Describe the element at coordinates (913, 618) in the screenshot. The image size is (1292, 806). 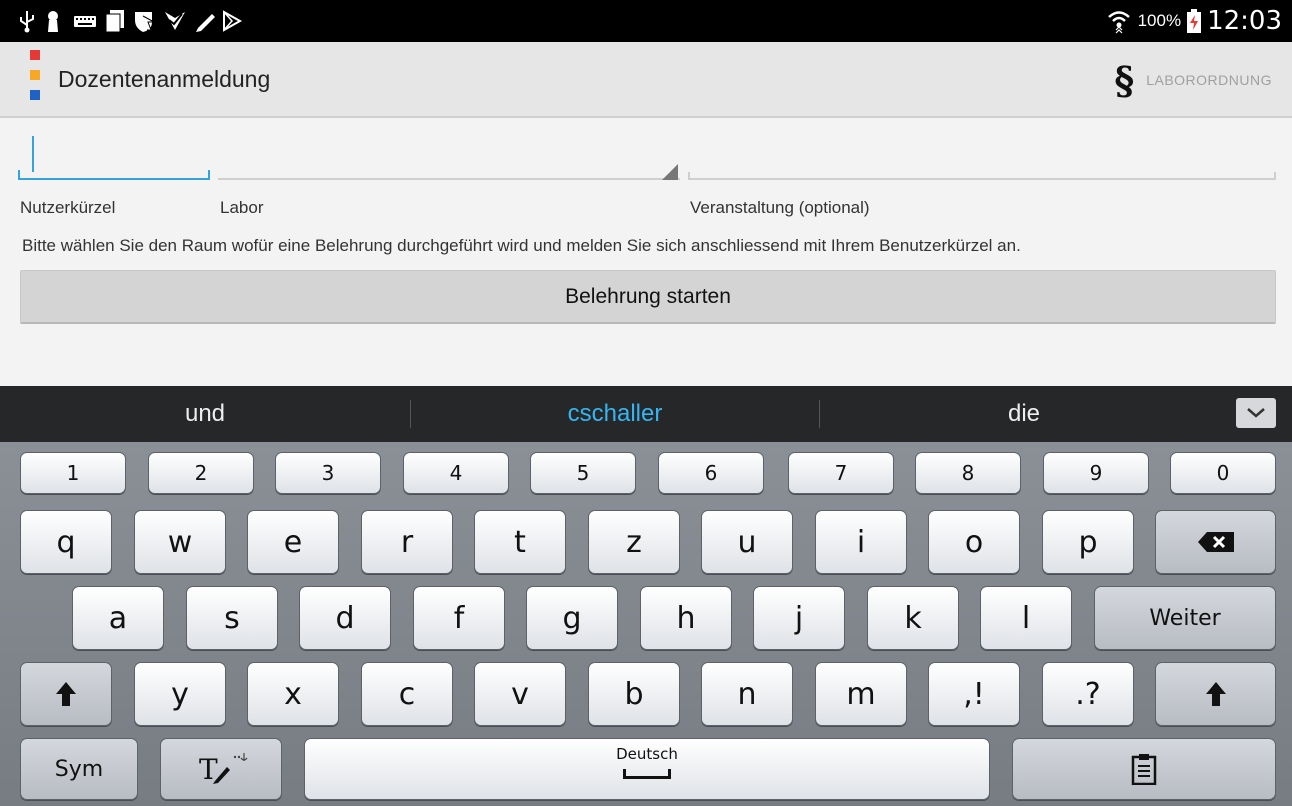
I see `key-k: k` at that location.